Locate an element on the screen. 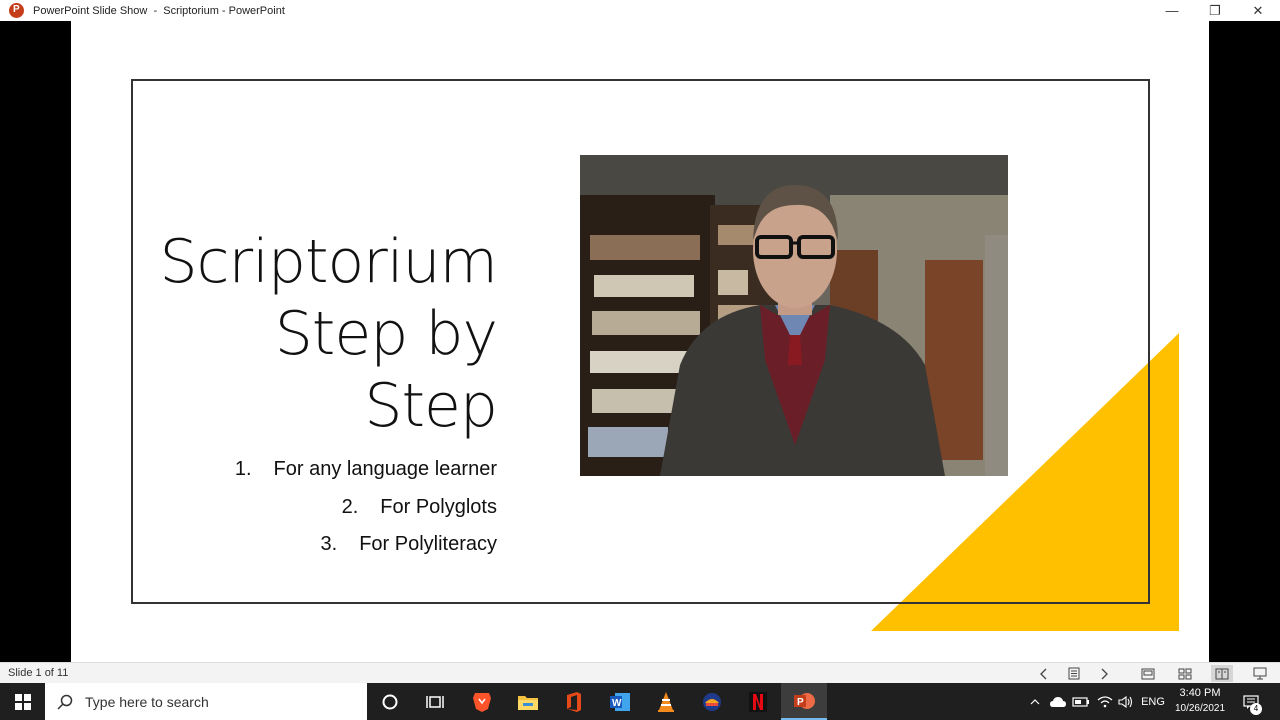  bullet-item: 3. For Polyliteracy is located at coordinates (334, 545).